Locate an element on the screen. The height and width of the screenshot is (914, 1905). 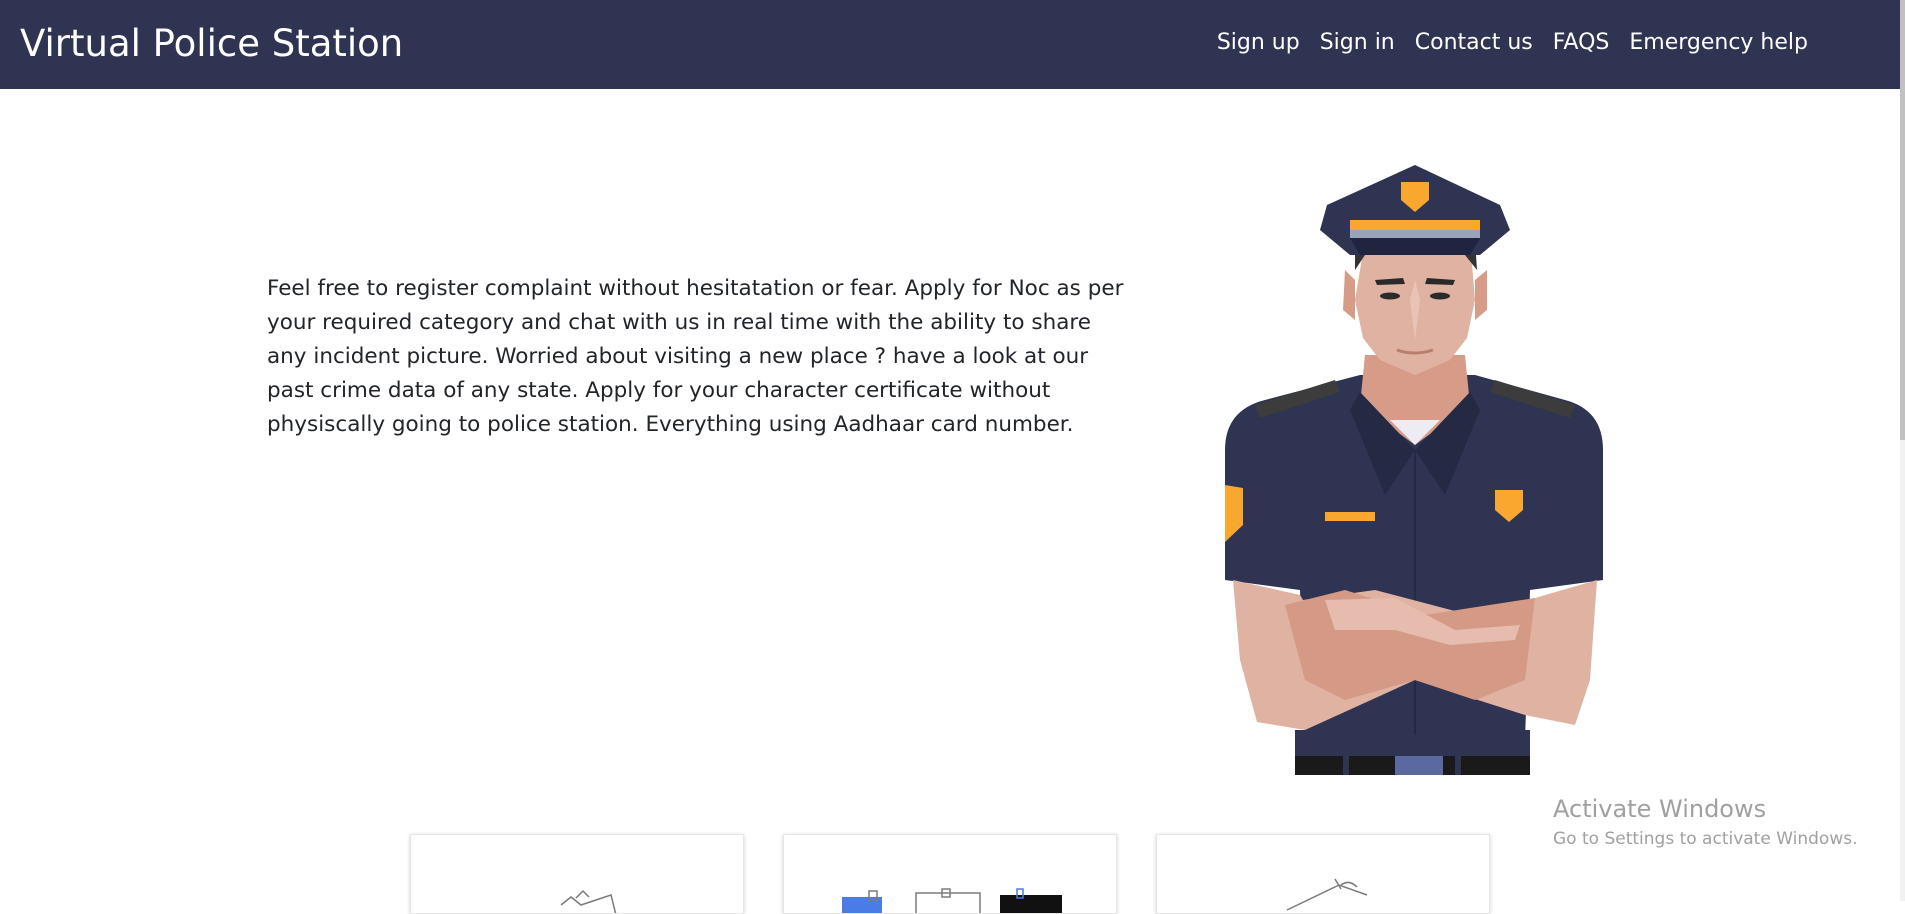
notebook-icon is located at coordinates (1327, 894).